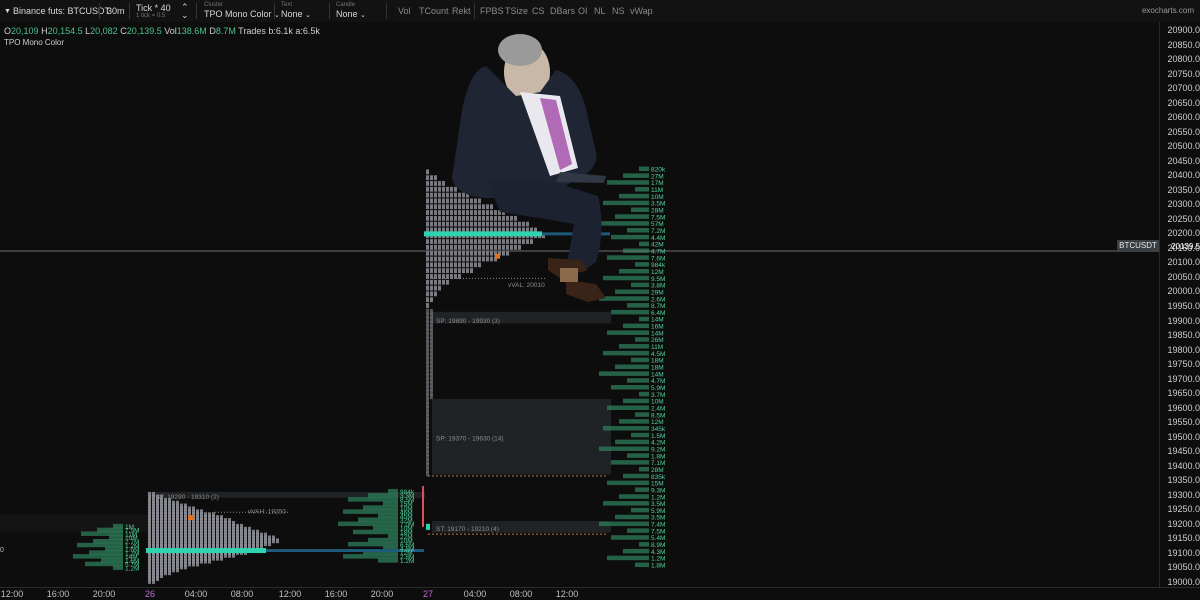 This screenshot has height=600, width=1200. I want to click on tool-fpbs: FPBS, so click(492, 11).